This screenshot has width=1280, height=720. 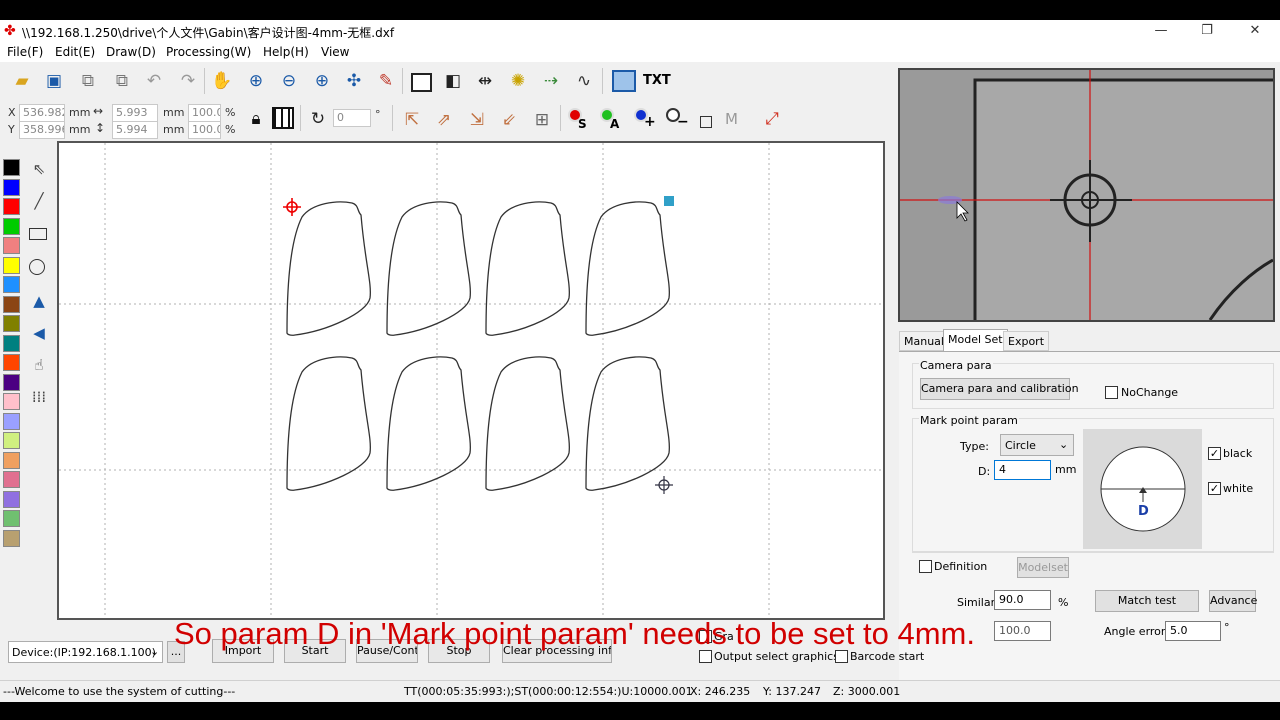 I want to click on camera-view, so click(x=1086, y=195).